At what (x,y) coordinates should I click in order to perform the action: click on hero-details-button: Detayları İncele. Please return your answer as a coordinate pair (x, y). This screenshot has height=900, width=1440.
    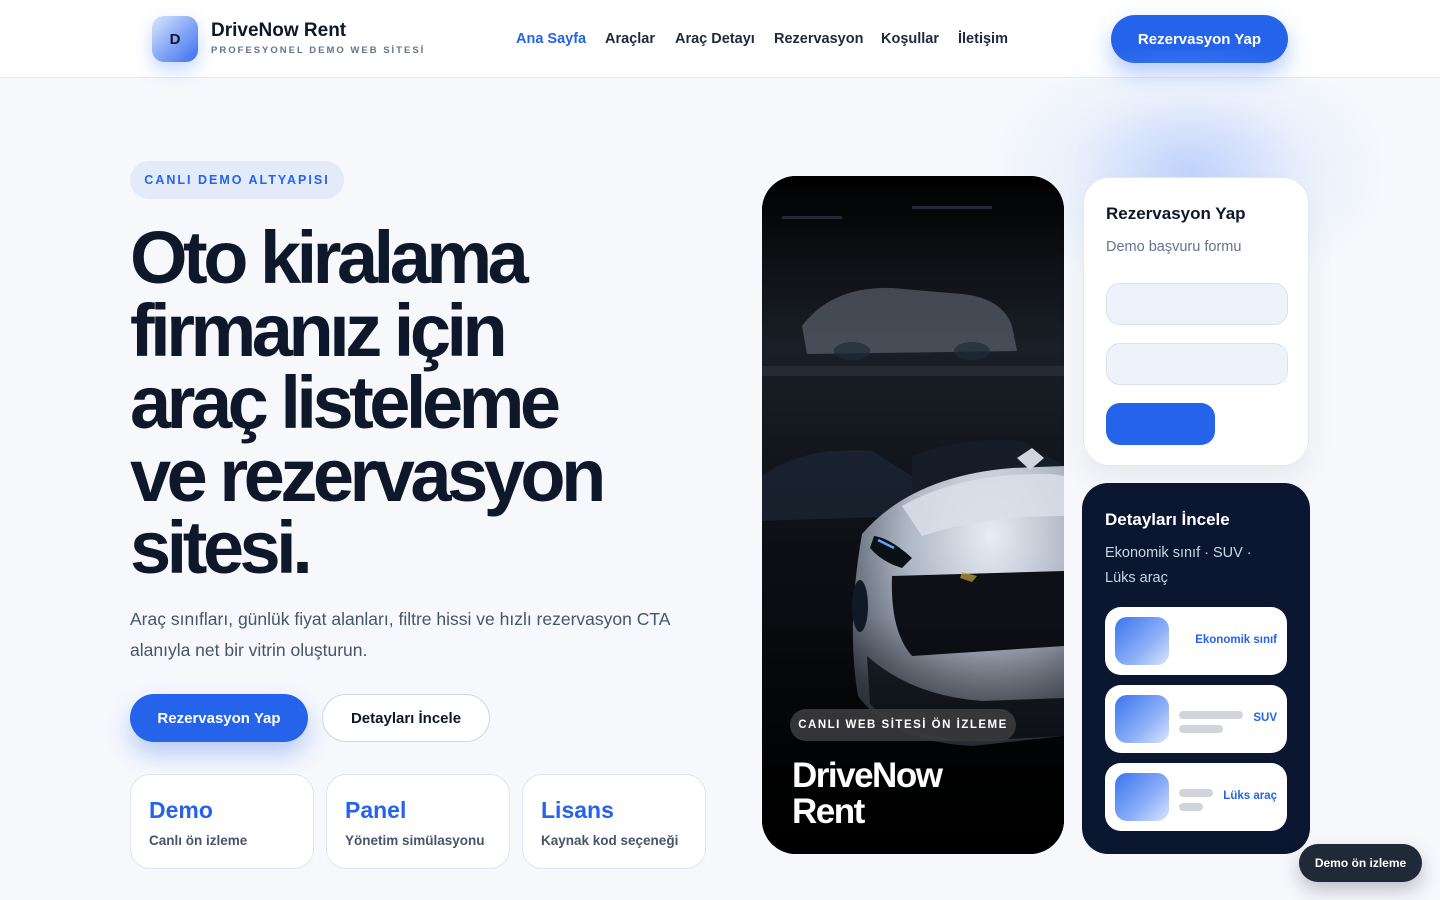
    Looking at the image, I should click on (406, 718).